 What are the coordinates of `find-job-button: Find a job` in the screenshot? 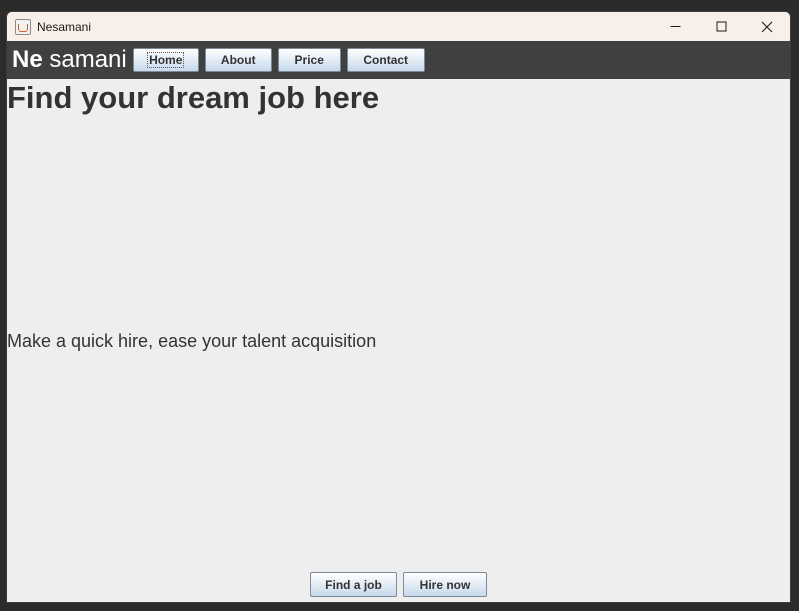 It's located at (353, 584).